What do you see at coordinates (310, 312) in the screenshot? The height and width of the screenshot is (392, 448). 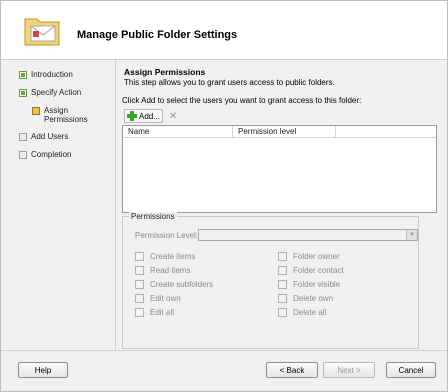 I see `checkbox-label: Delete all` at bounding box center [310, 312].